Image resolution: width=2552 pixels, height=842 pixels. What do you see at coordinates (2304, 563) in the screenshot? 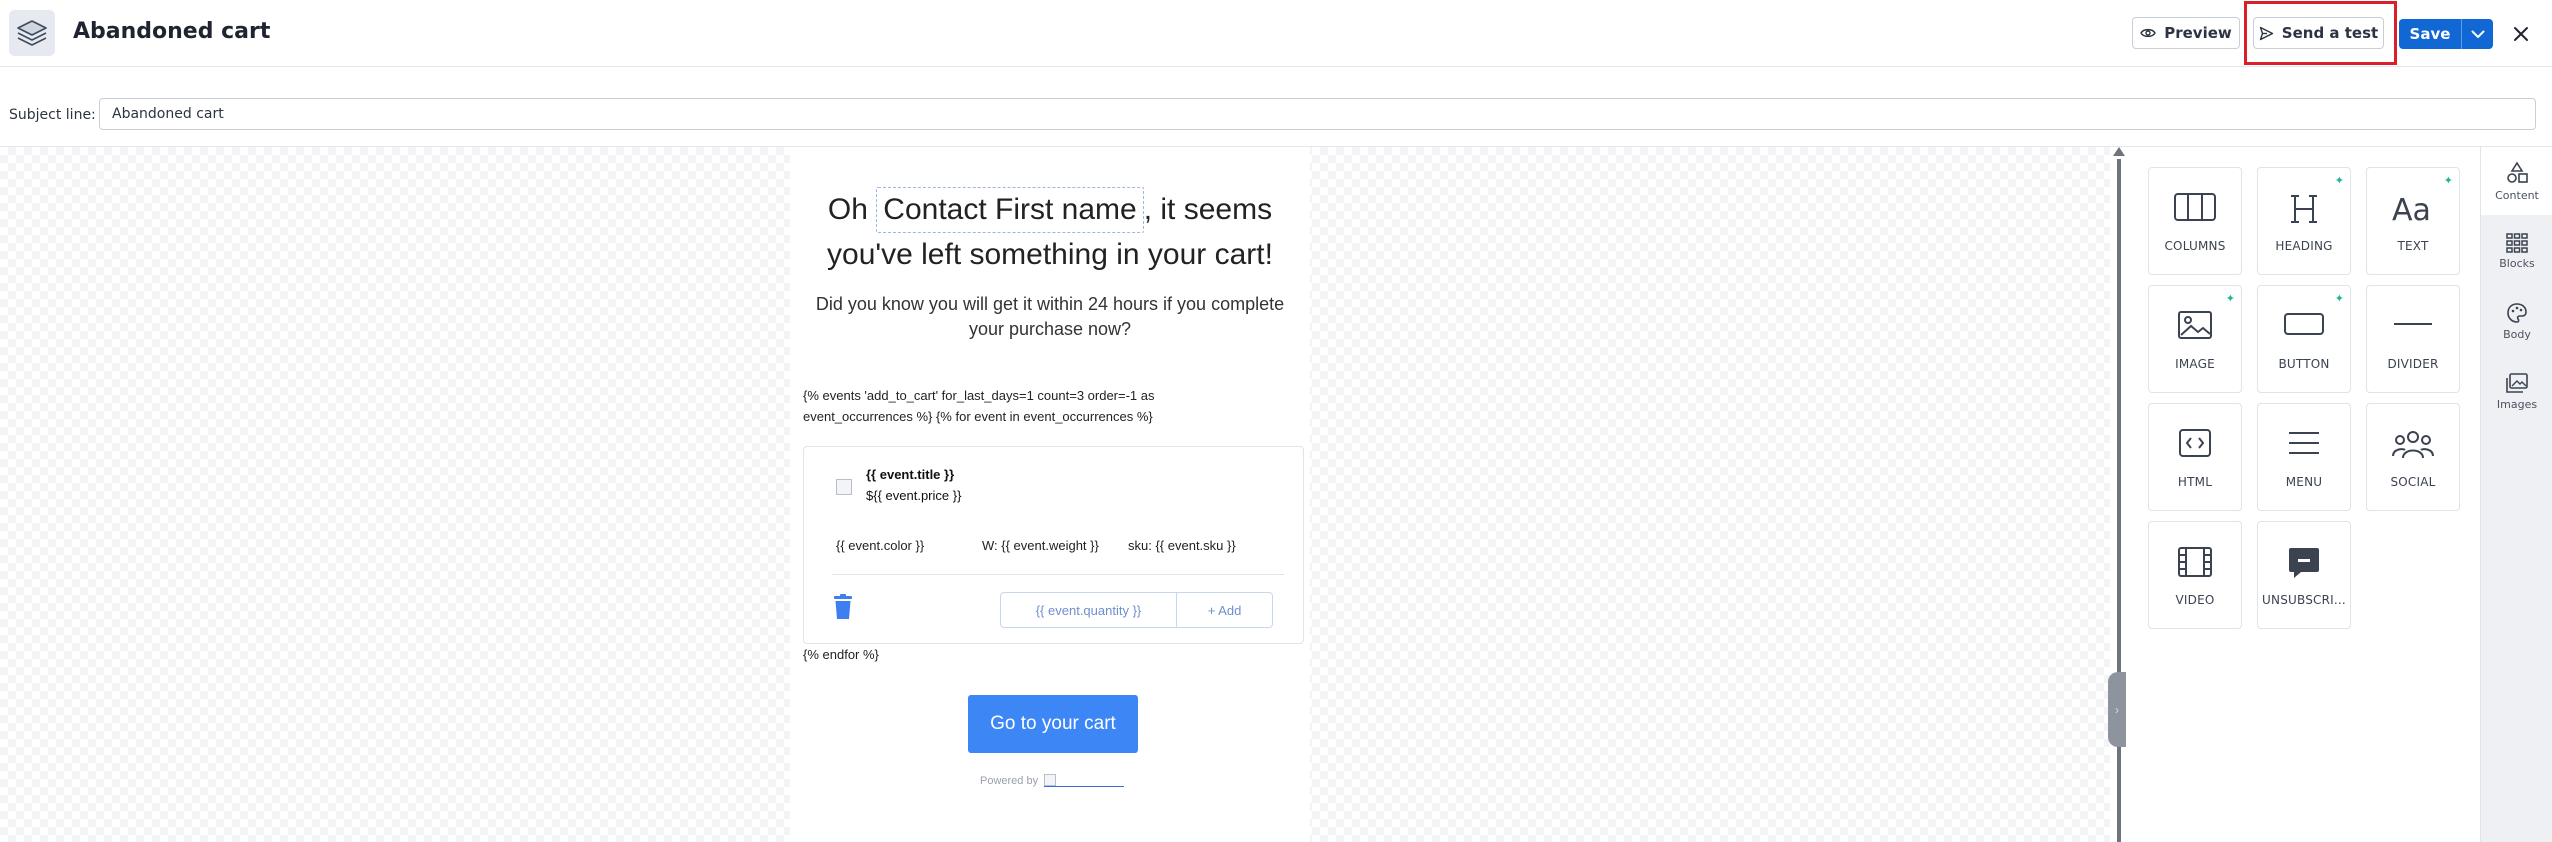
I see `unsubscribe-icon` at bounding box center [2304, 563].